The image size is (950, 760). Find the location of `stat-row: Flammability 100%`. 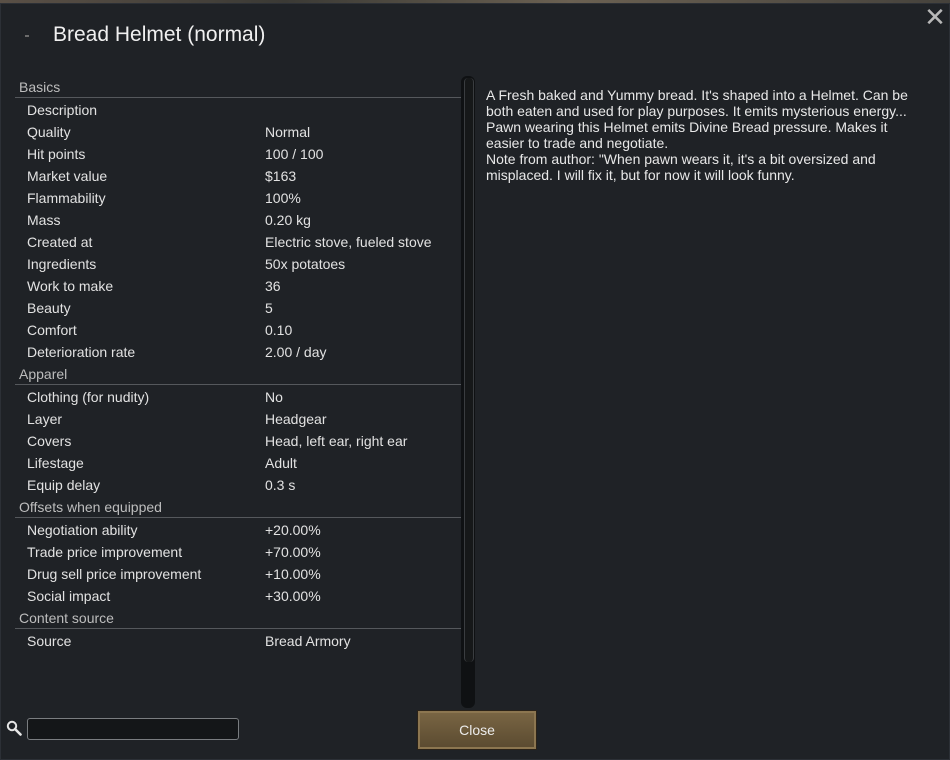

stat-row: Flammability 100% is located at coordinates (238, 198).